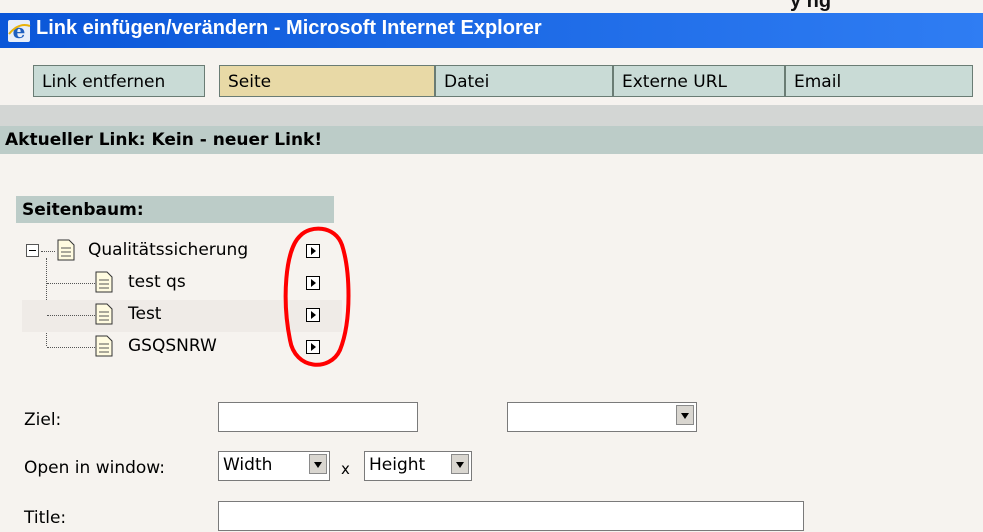 The image size is (983, 532). What do you see at coordinates (491, 6) in the screenshot?
I see `top-rim: y ng` at bounding box center [491, 6].